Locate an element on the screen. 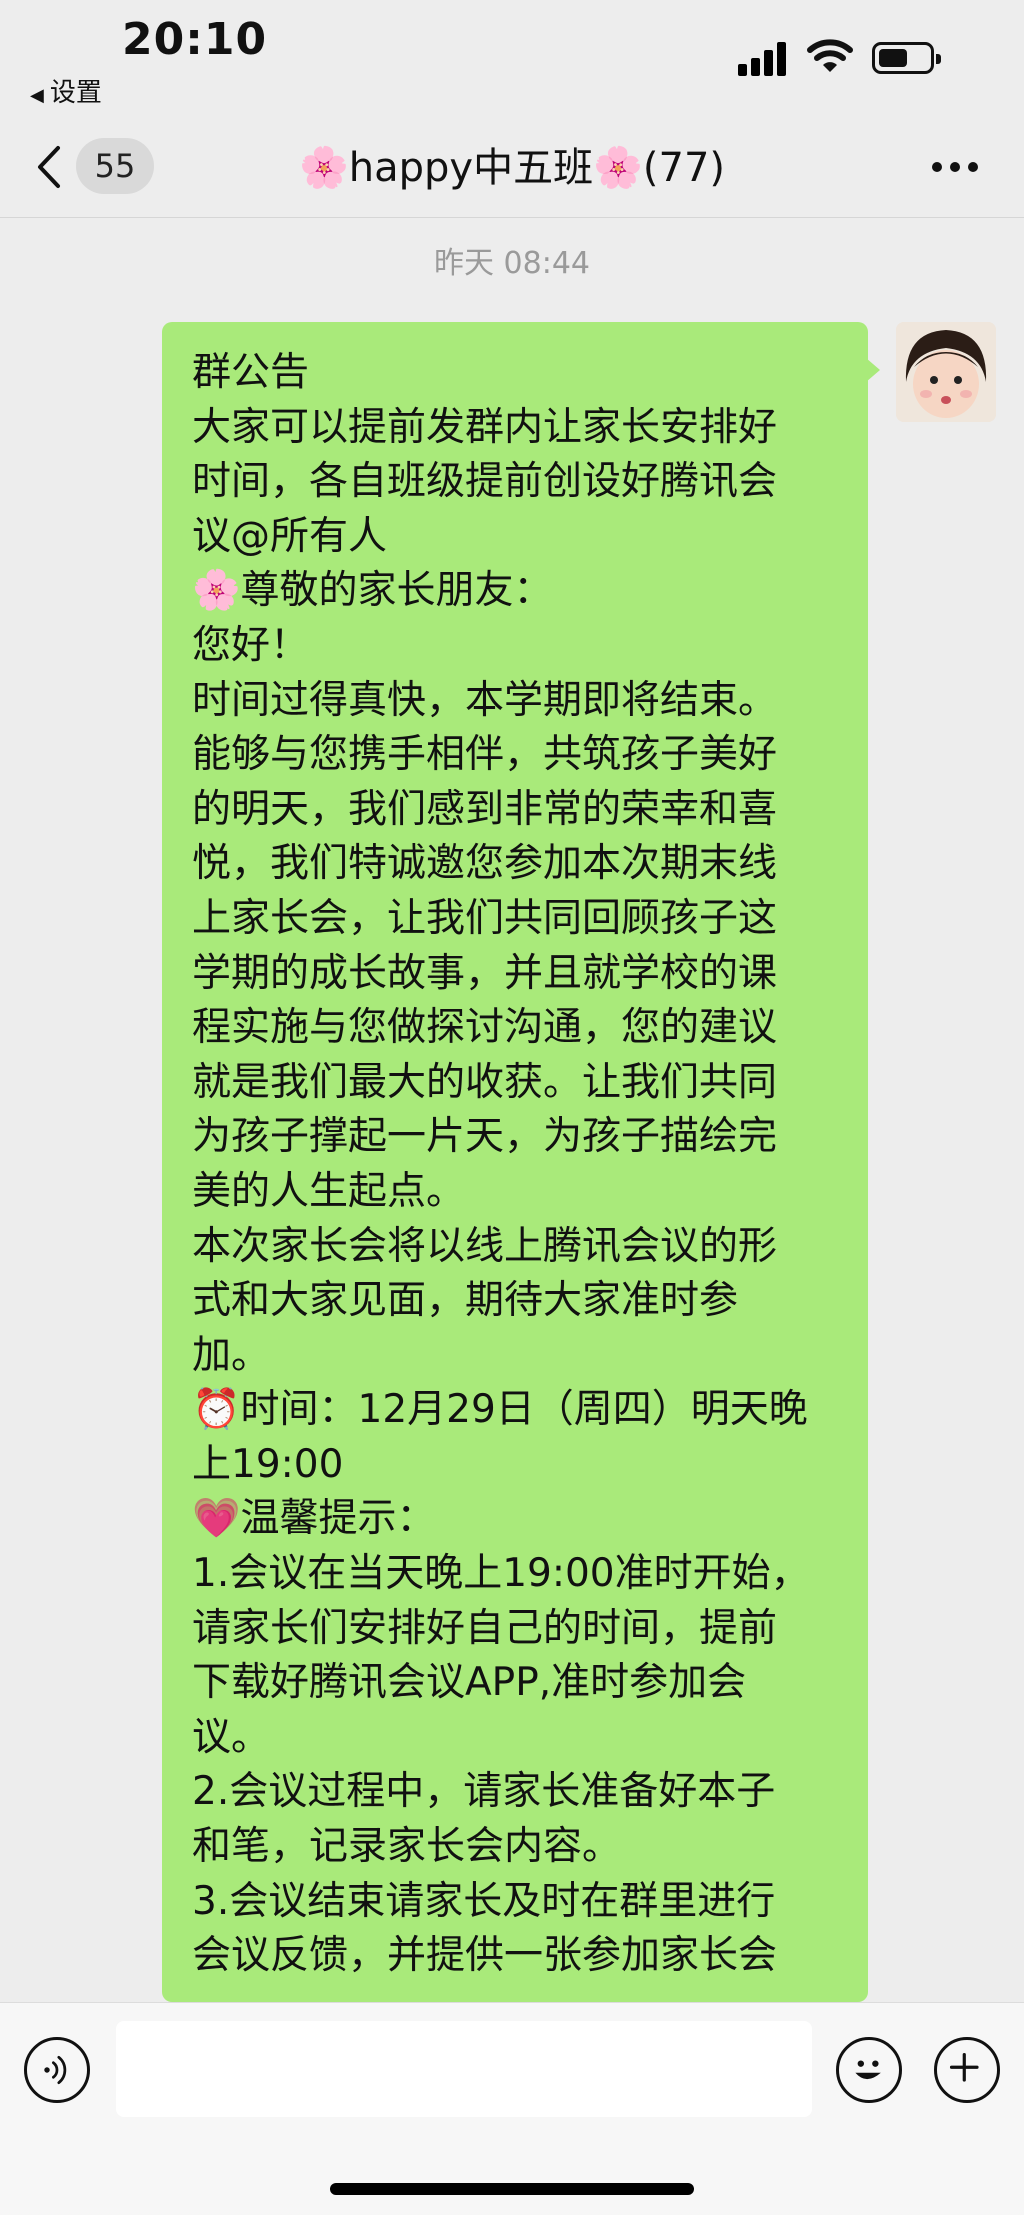 The width and height of the screenshot is (1024, 2215). message-line: 式和大家见面，期待大家准时参 is located at coordinates (465, 1301).